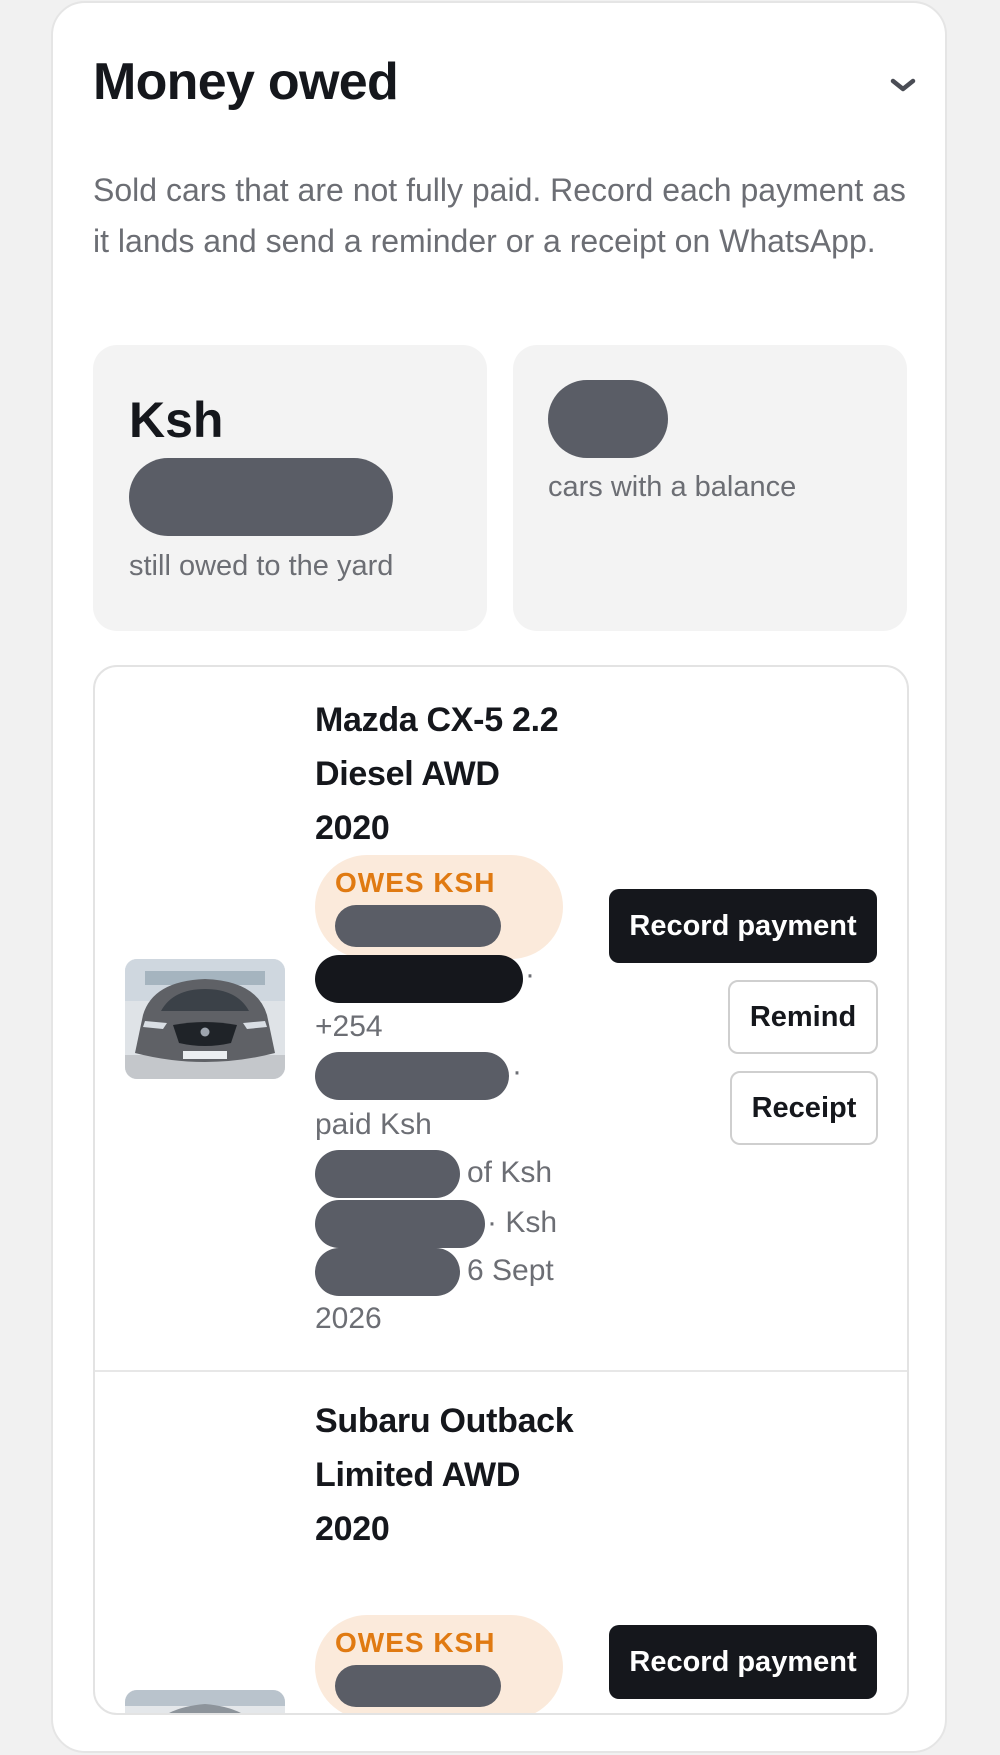 This screenshot has height=1755, width=1000. I want to click on total-amount-redaction, so click(400, 1224).